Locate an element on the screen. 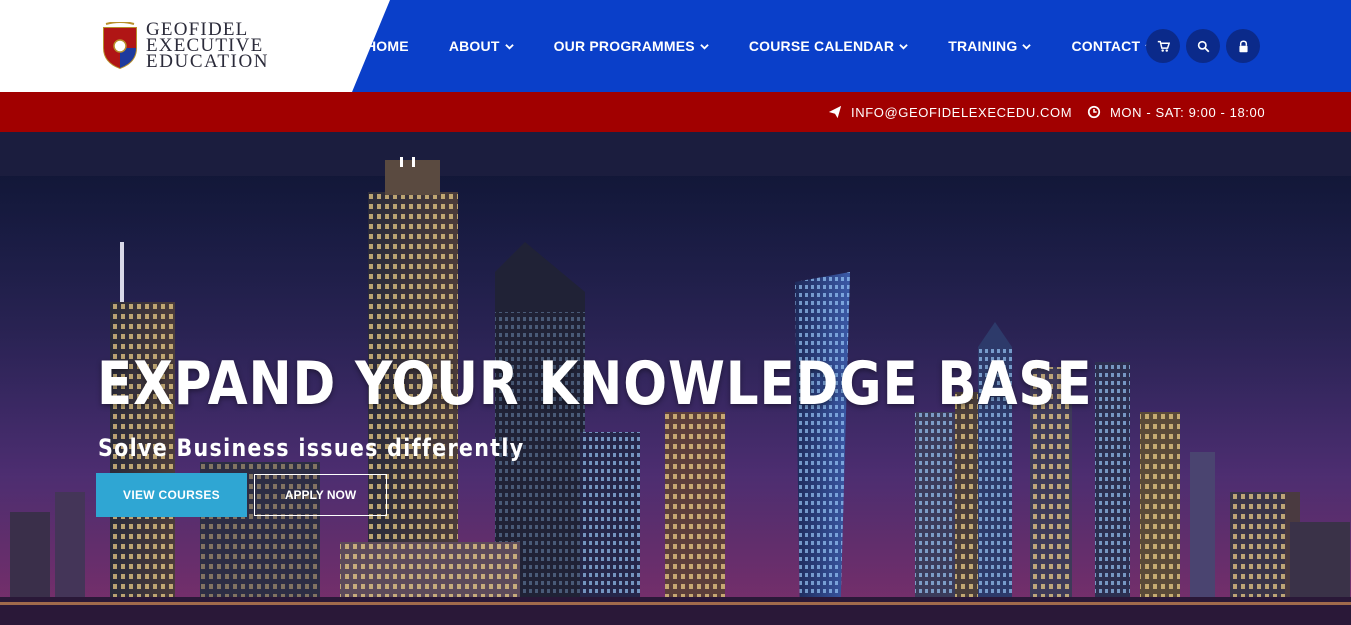  lock-icon is located at coordinates (1243, 45).